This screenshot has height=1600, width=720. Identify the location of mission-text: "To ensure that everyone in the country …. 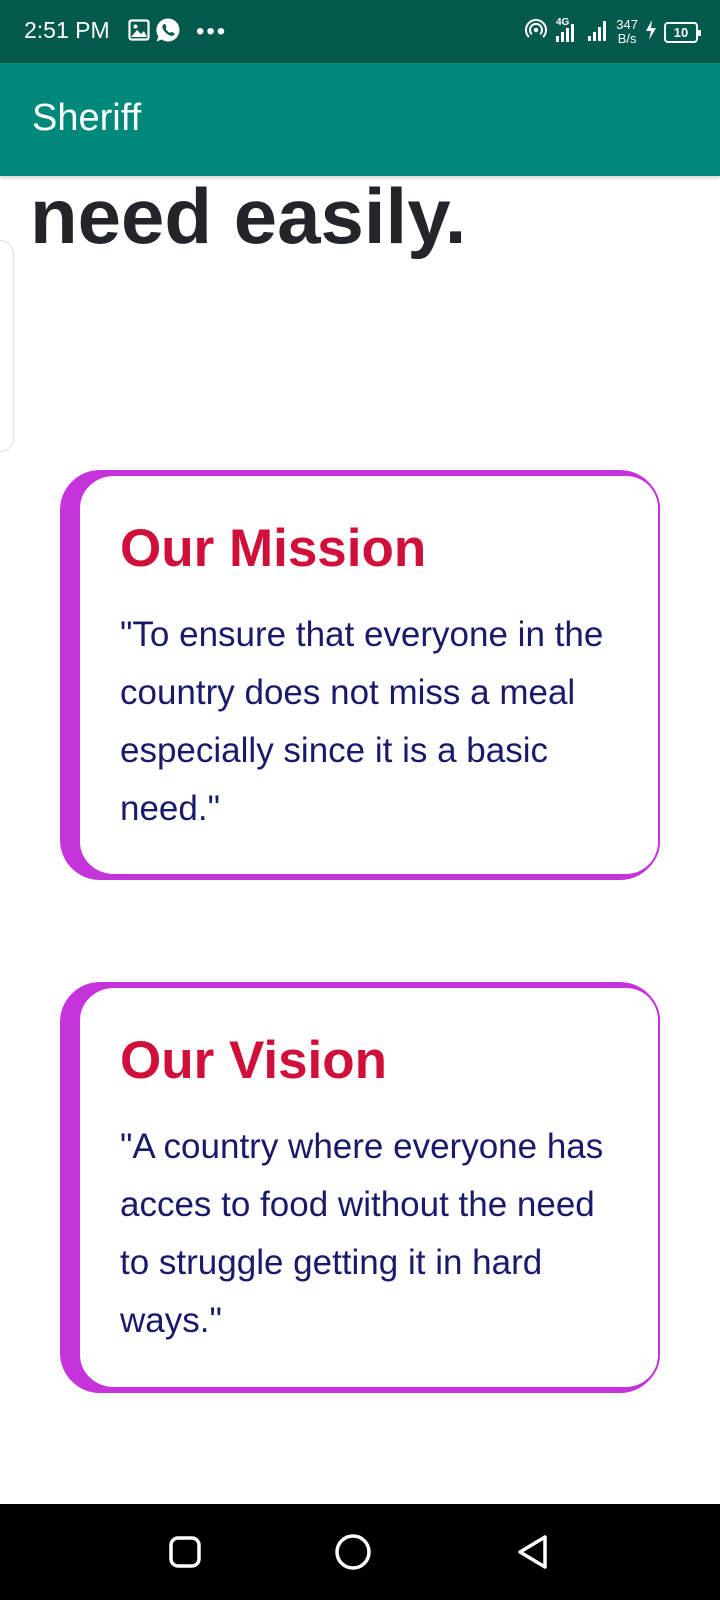
(362, 721).